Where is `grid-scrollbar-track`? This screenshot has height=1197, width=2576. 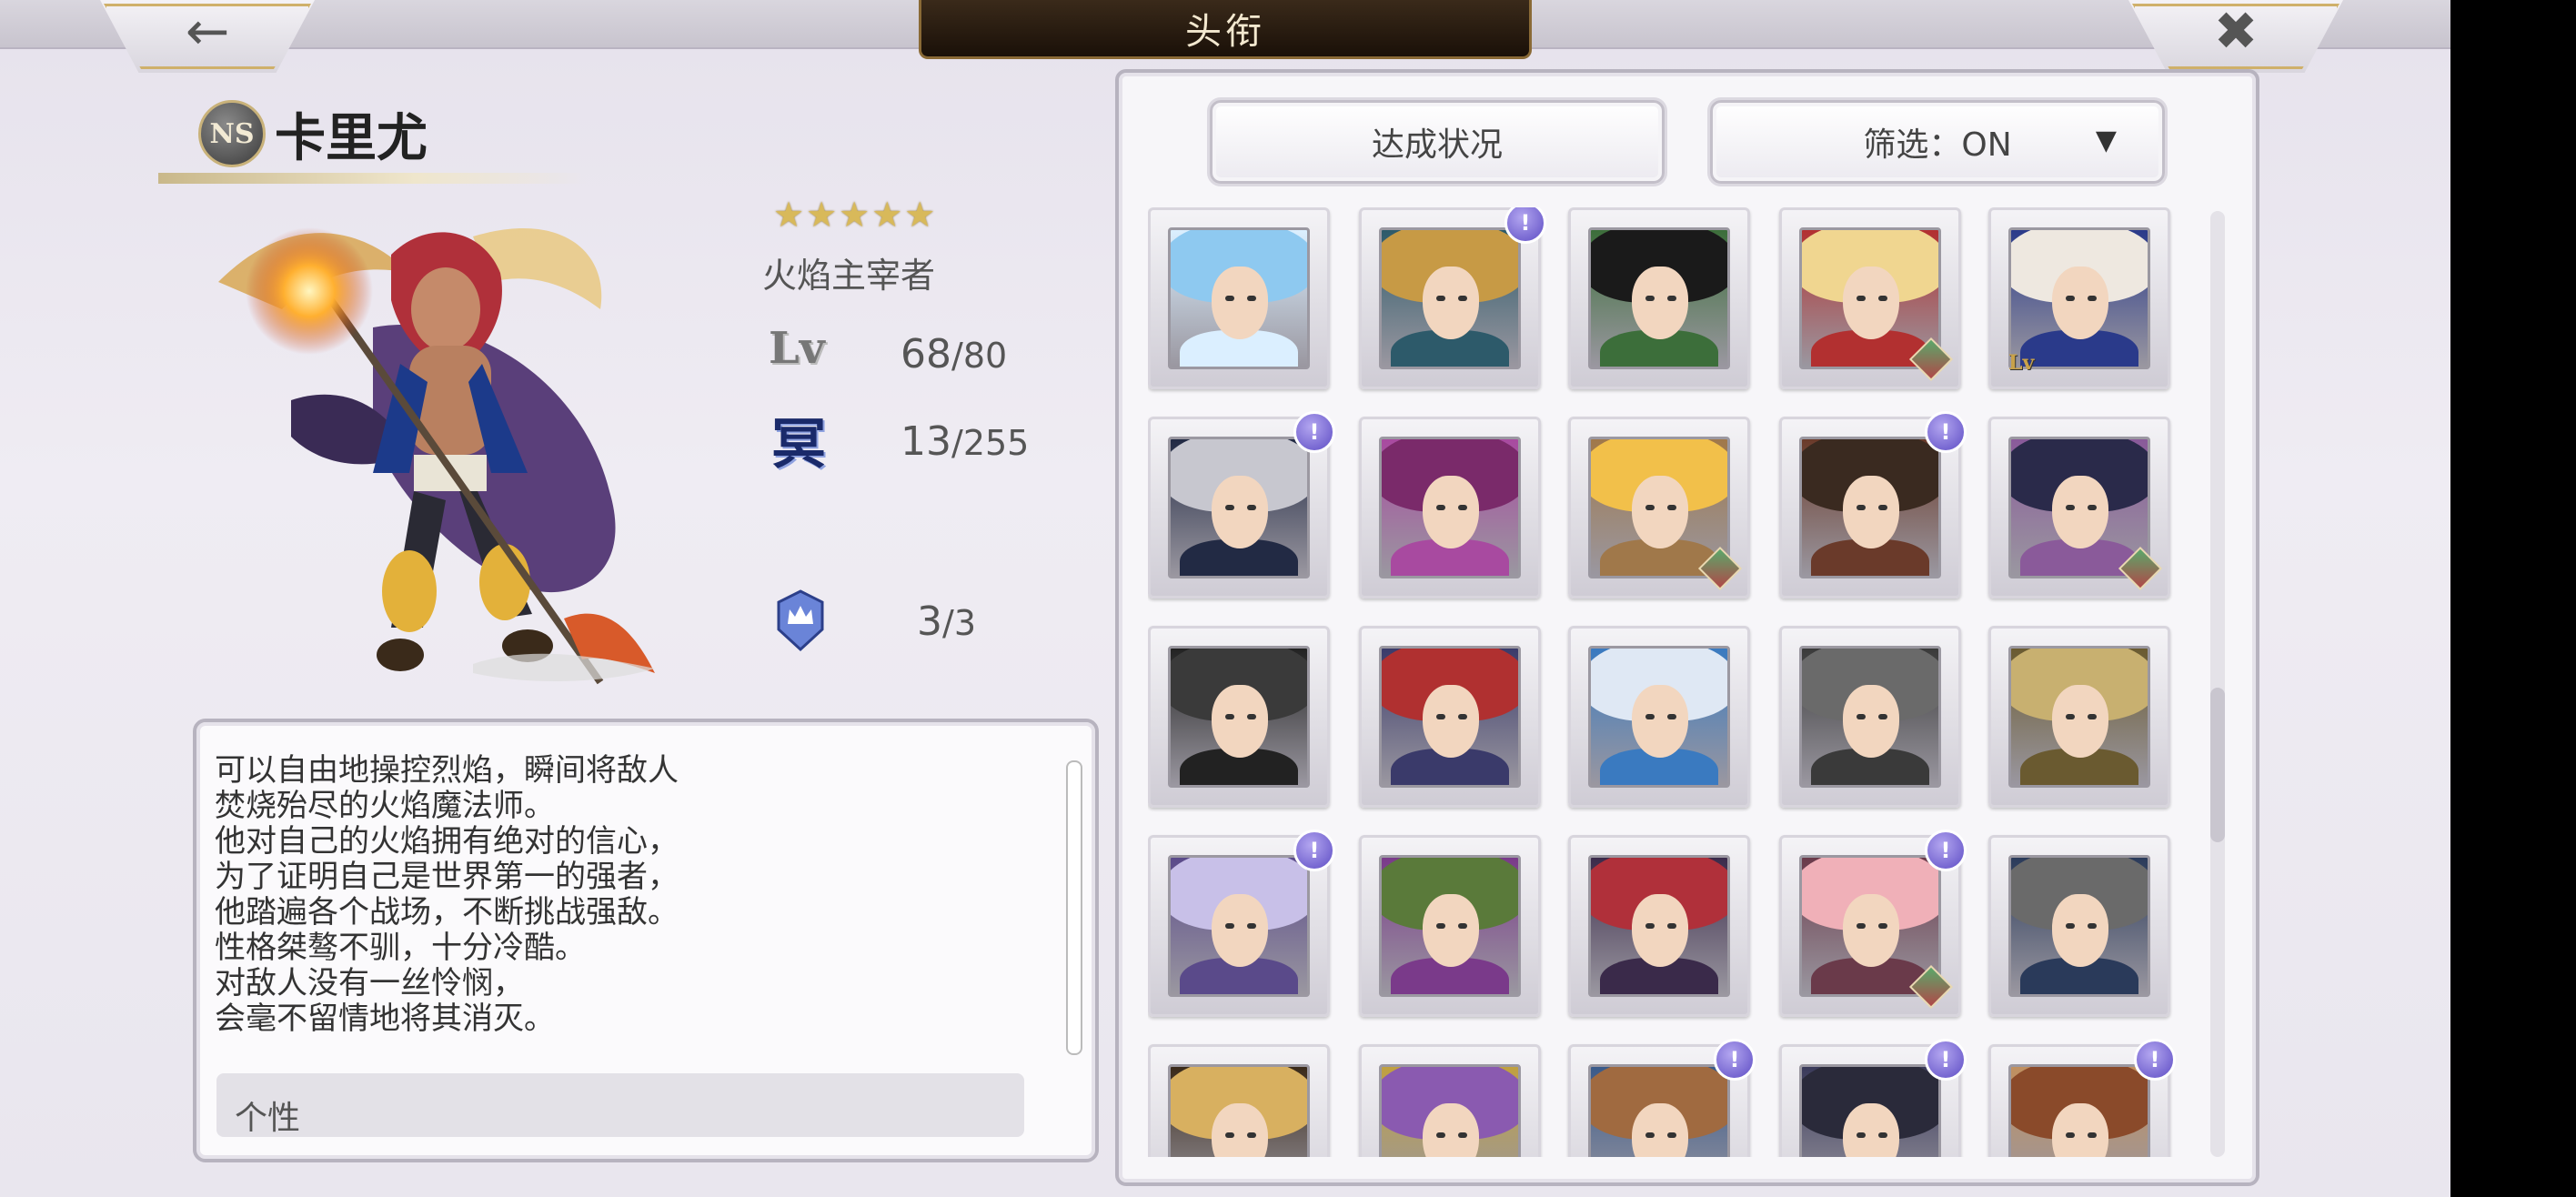 grid-scrollbar-track is located at coordinates (2217, 684).